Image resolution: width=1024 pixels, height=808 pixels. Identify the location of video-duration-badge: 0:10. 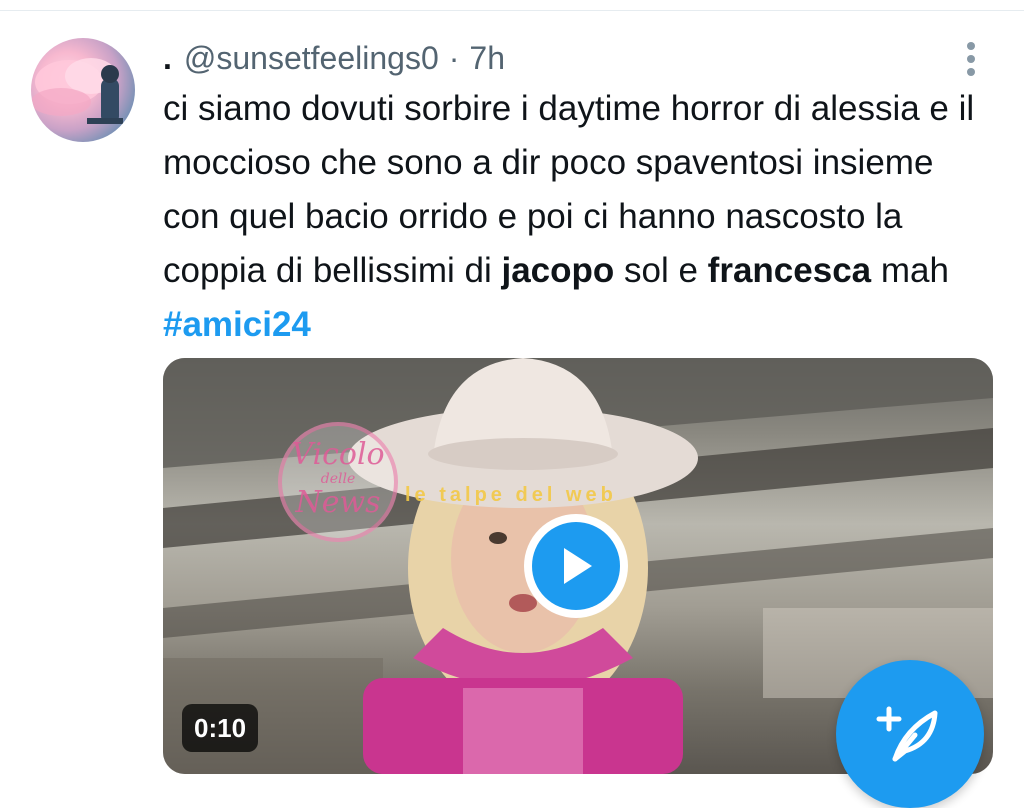
(220, 728).